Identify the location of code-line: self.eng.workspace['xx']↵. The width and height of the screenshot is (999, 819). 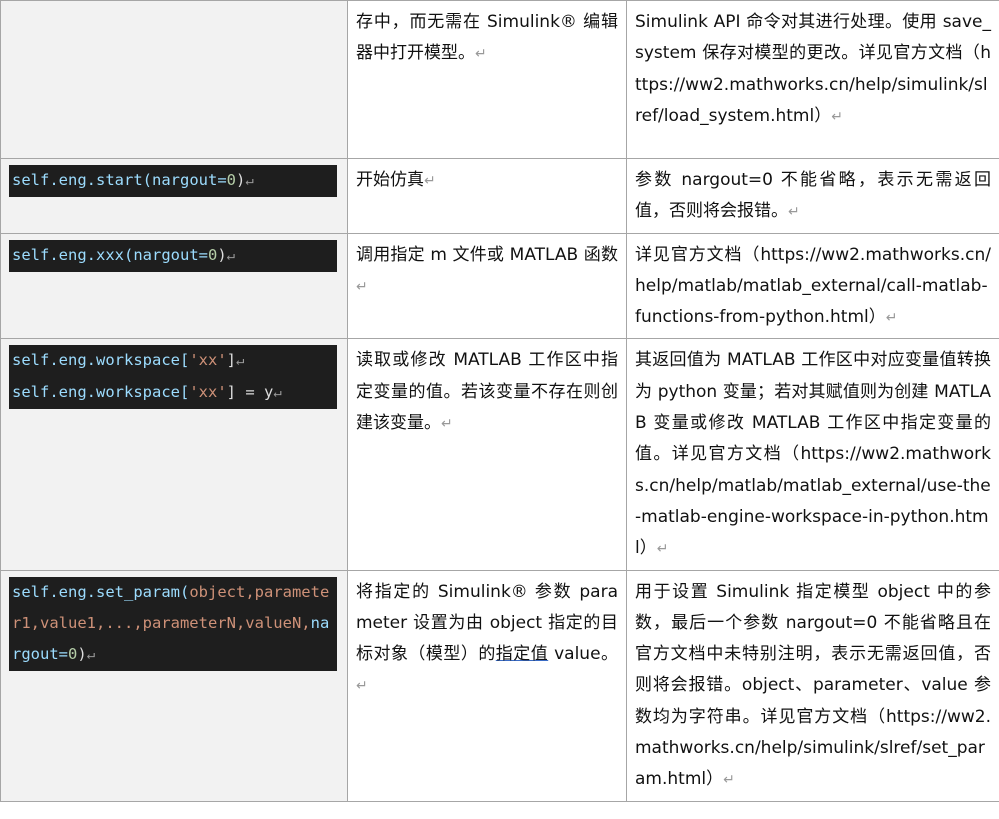
(173, 361).